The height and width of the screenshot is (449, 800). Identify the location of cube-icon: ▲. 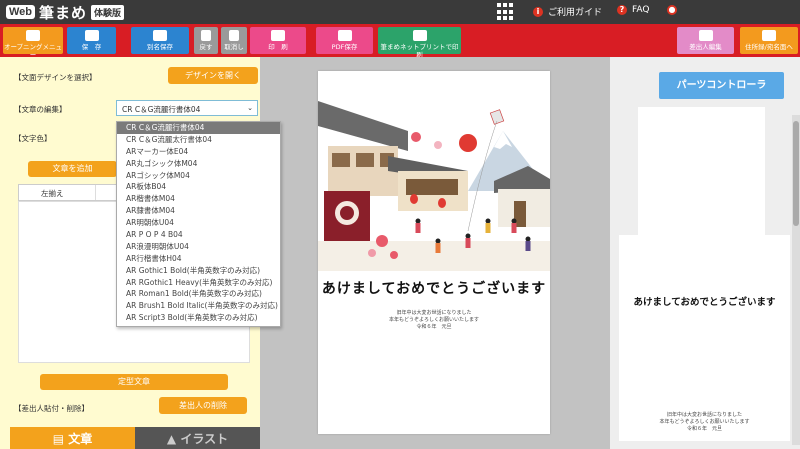
(173, 439).